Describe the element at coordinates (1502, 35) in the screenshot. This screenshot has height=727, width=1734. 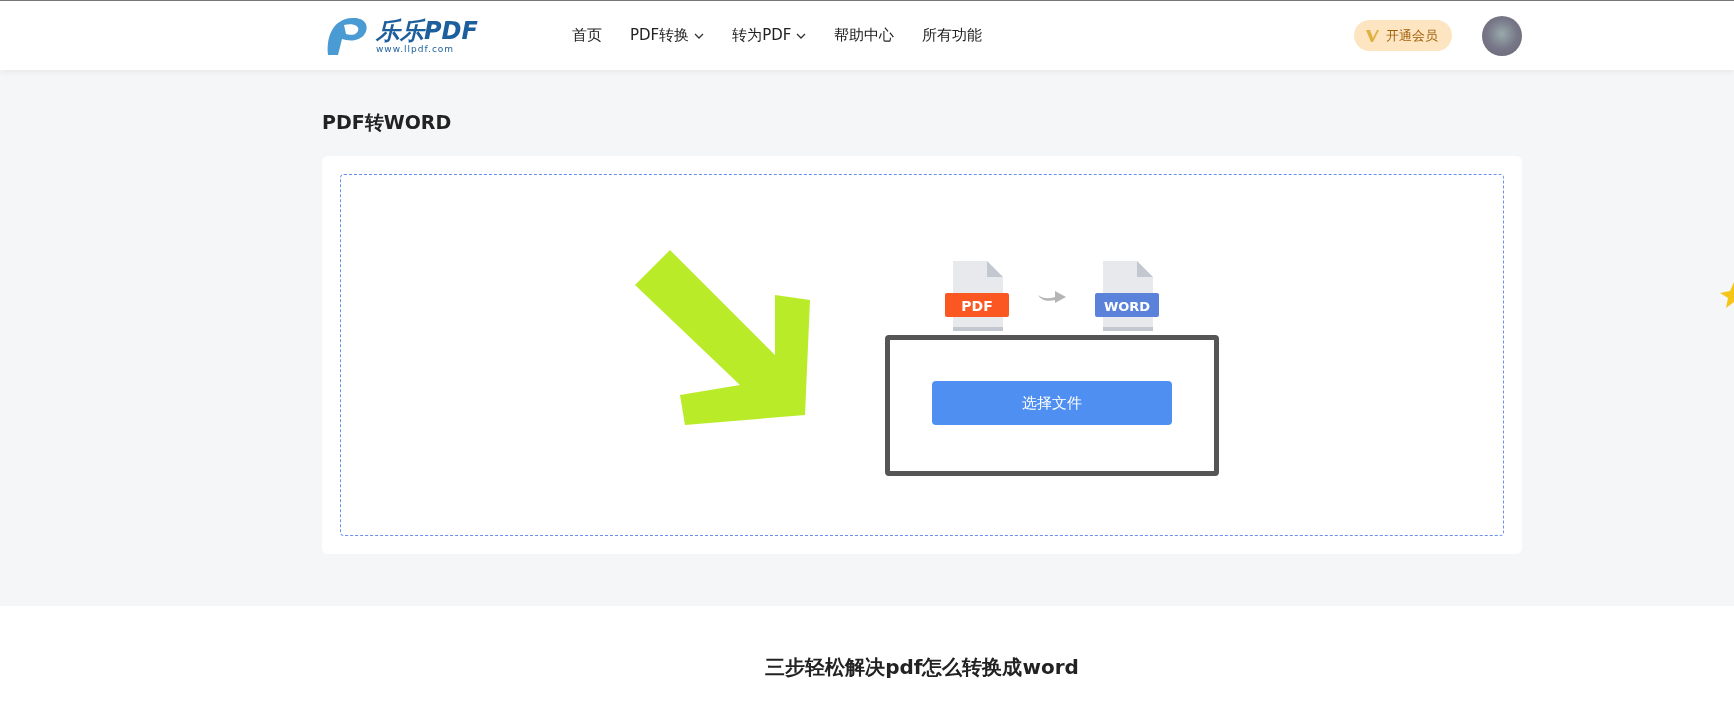
I see `avatar` at that location.